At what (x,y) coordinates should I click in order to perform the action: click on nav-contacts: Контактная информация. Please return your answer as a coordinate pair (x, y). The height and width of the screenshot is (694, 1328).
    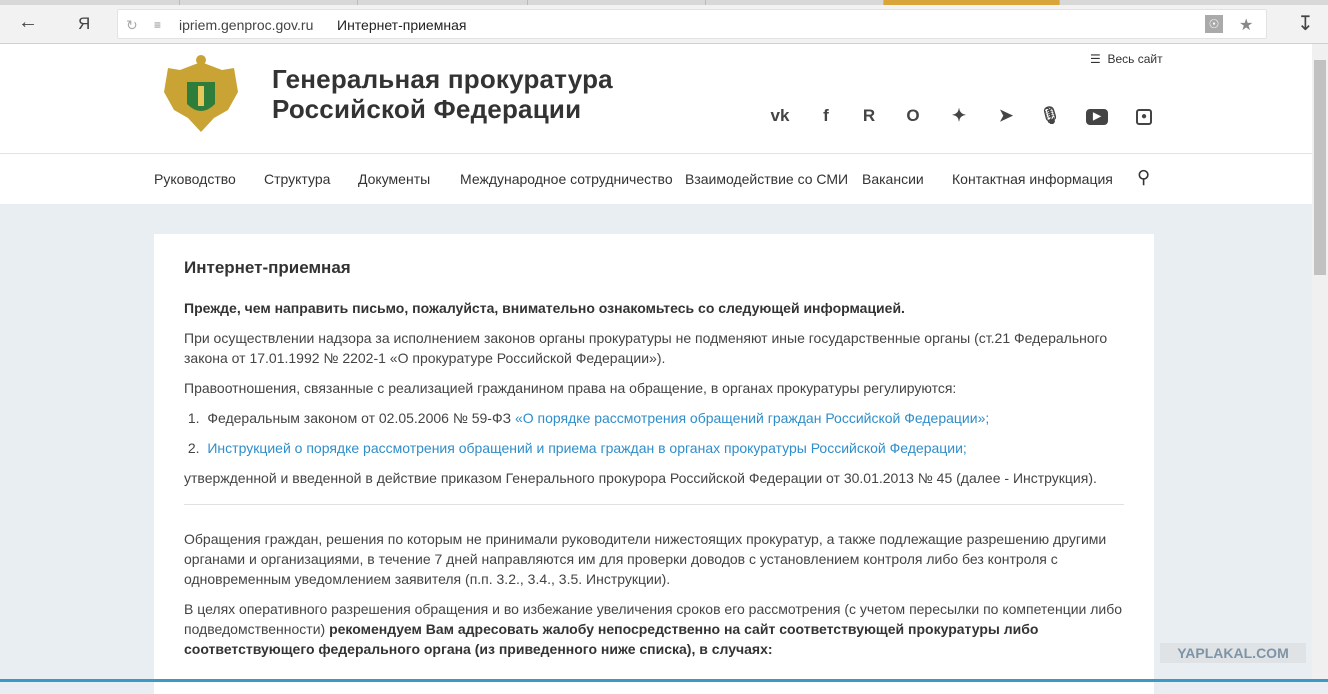
    Looking at the image, I should click on (1032, 179).